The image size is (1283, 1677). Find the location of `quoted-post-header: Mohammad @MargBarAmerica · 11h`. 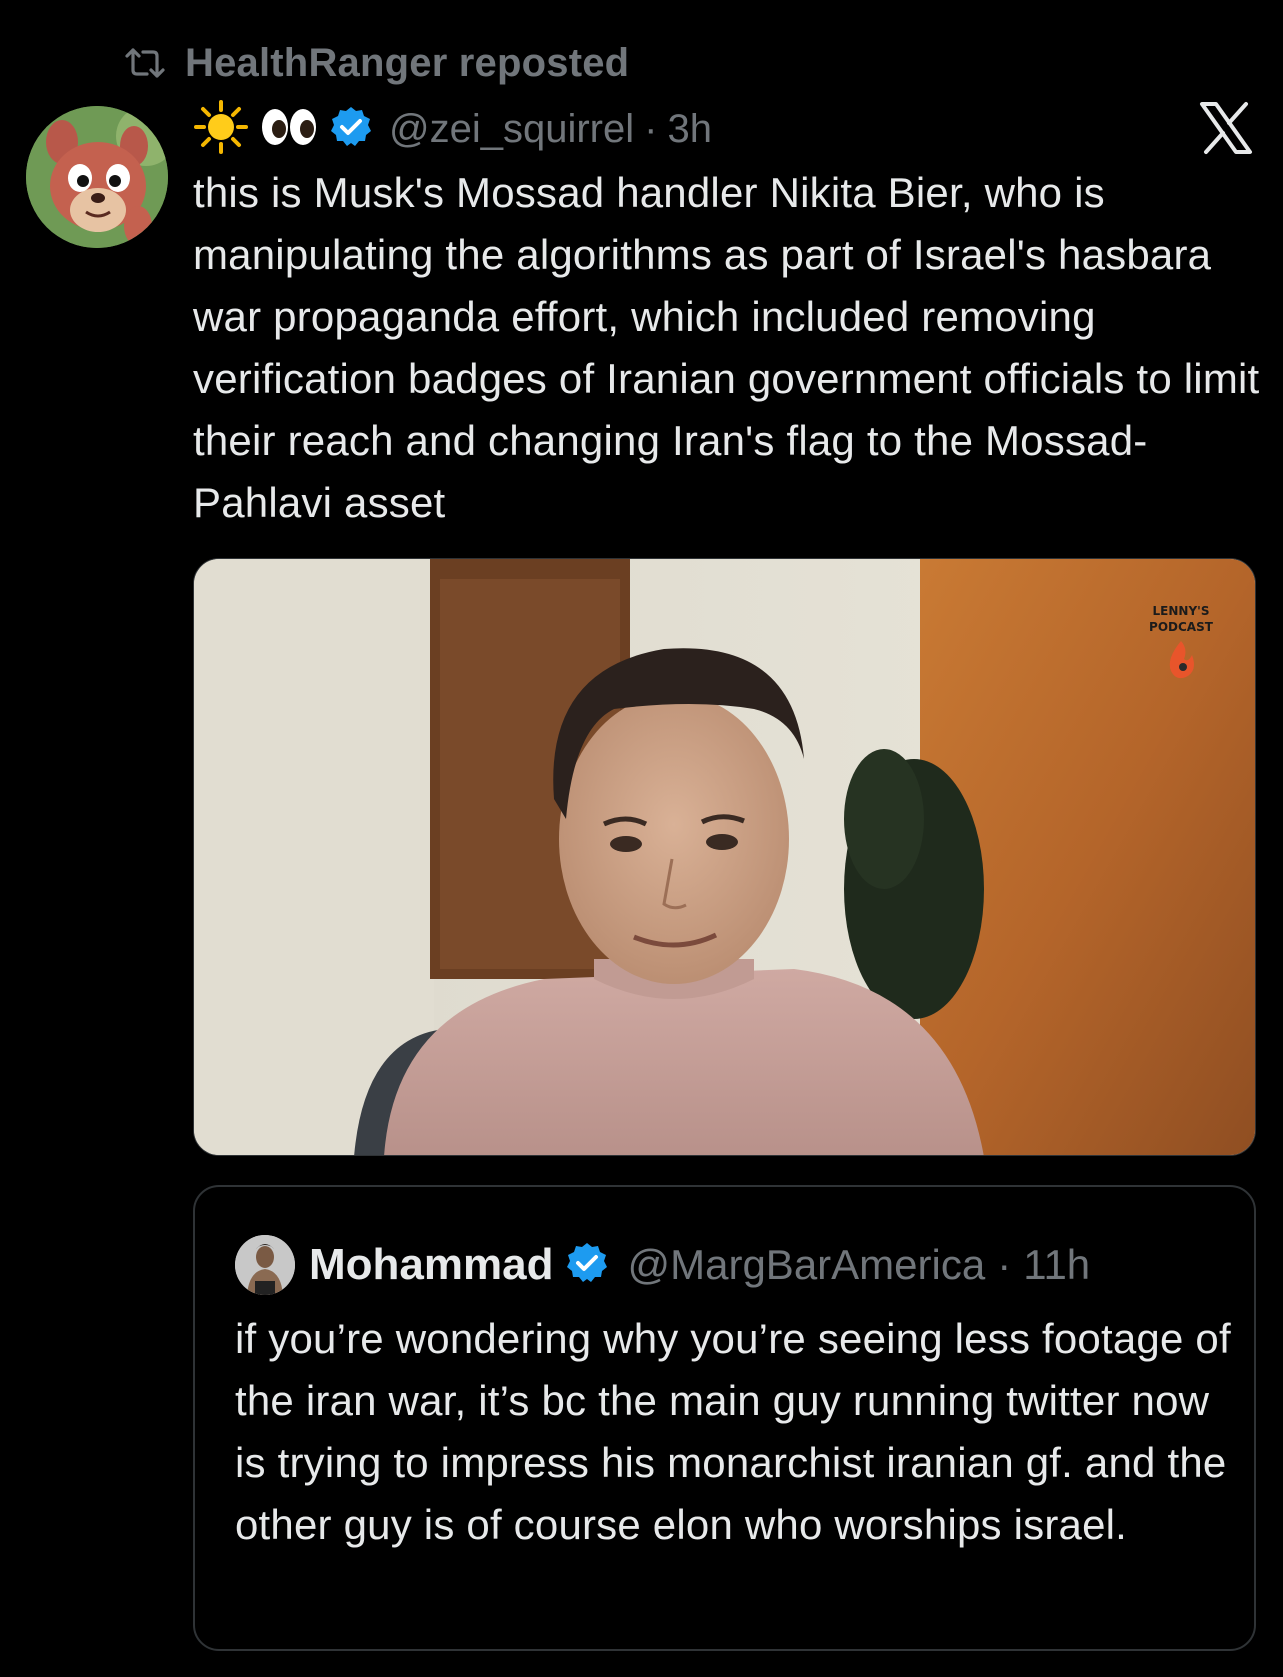

quoted-post-header: Mohammad @MargBarAmerica · 11h is located at coordinates (662, 1265).